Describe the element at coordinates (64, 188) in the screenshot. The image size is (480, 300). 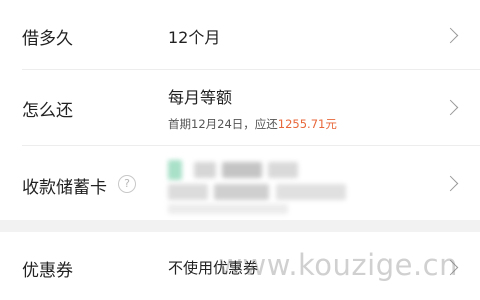
I see `debit-card-label: 收款储蓄卡` at that location.